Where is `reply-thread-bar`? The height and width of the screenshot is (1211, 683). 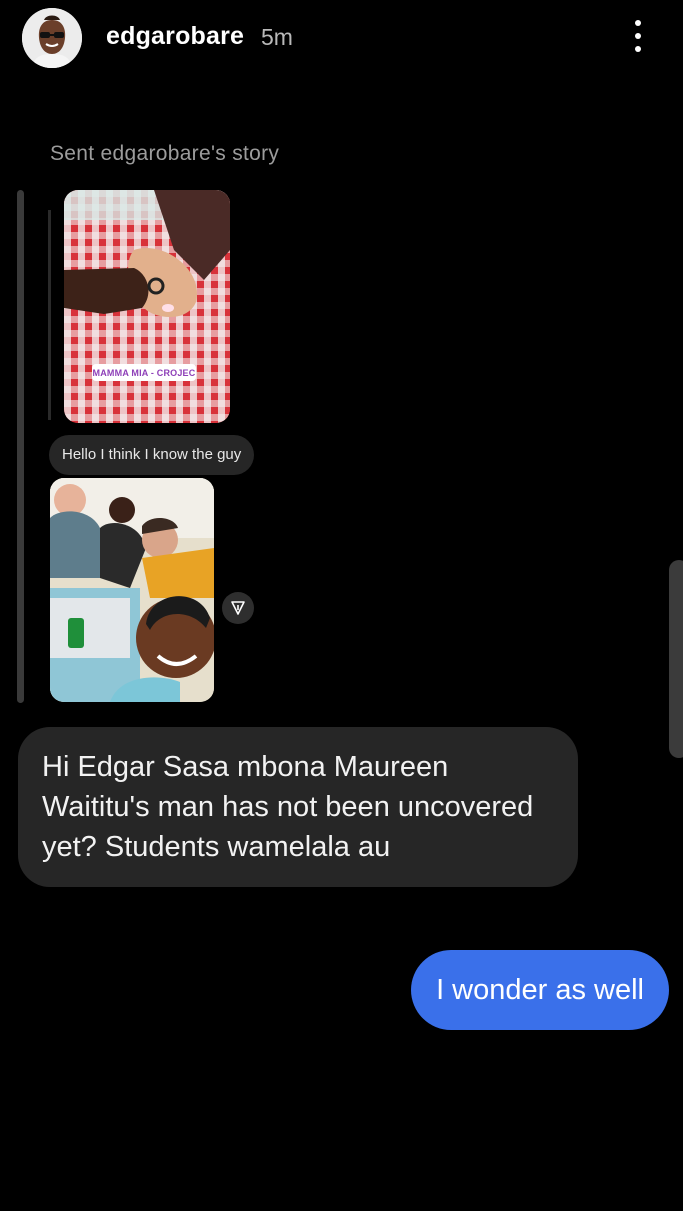
reply-thread-bar is located at coordinates (20, 446).